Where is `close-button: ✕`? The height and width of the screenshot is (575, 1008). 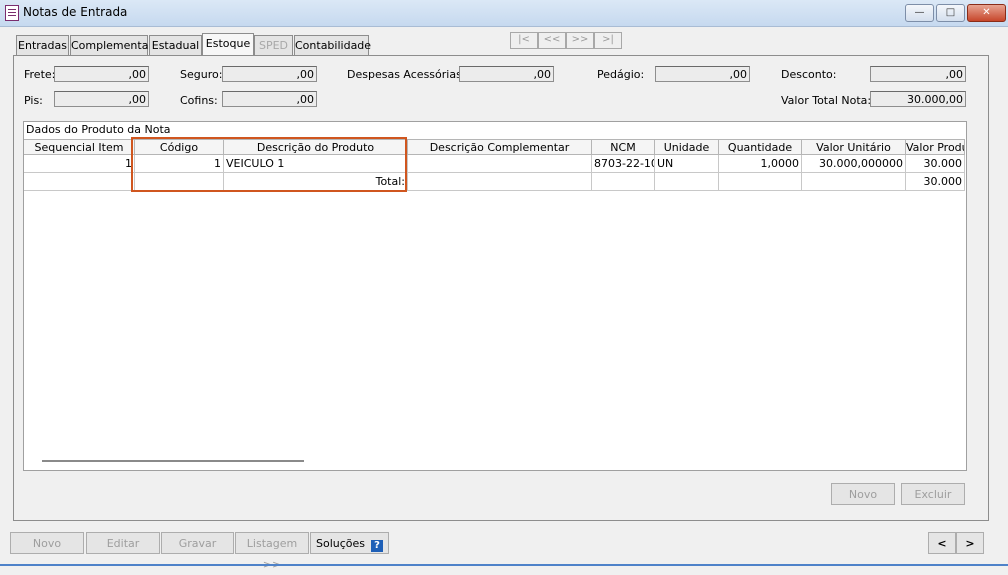 close-button: ✕ is located at coordinates (986, 13).